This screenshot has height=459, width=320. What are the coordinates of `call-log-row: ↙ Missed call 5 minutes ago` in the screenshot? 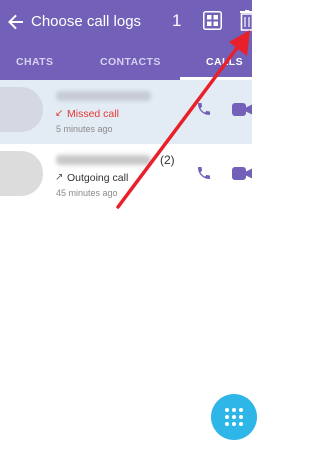 It's located at (126, 112).